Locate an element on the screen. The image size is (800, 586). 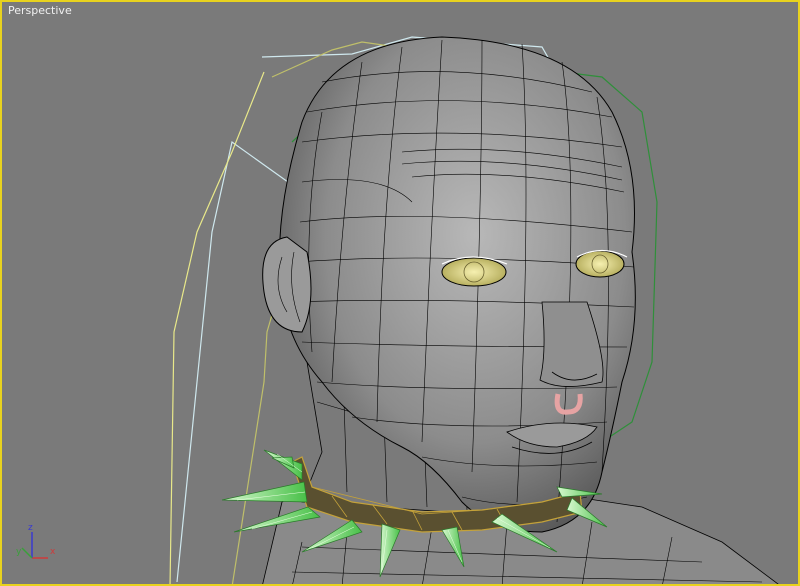
axis-tripod: x z y is located at coordinates (36, 541).